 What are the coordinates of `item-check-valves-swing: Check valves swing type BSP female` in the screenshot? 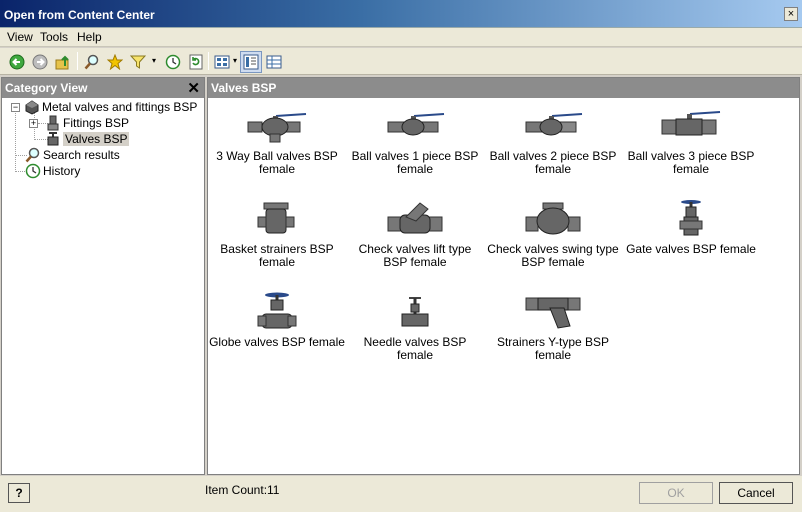 It's located at (553, 233).